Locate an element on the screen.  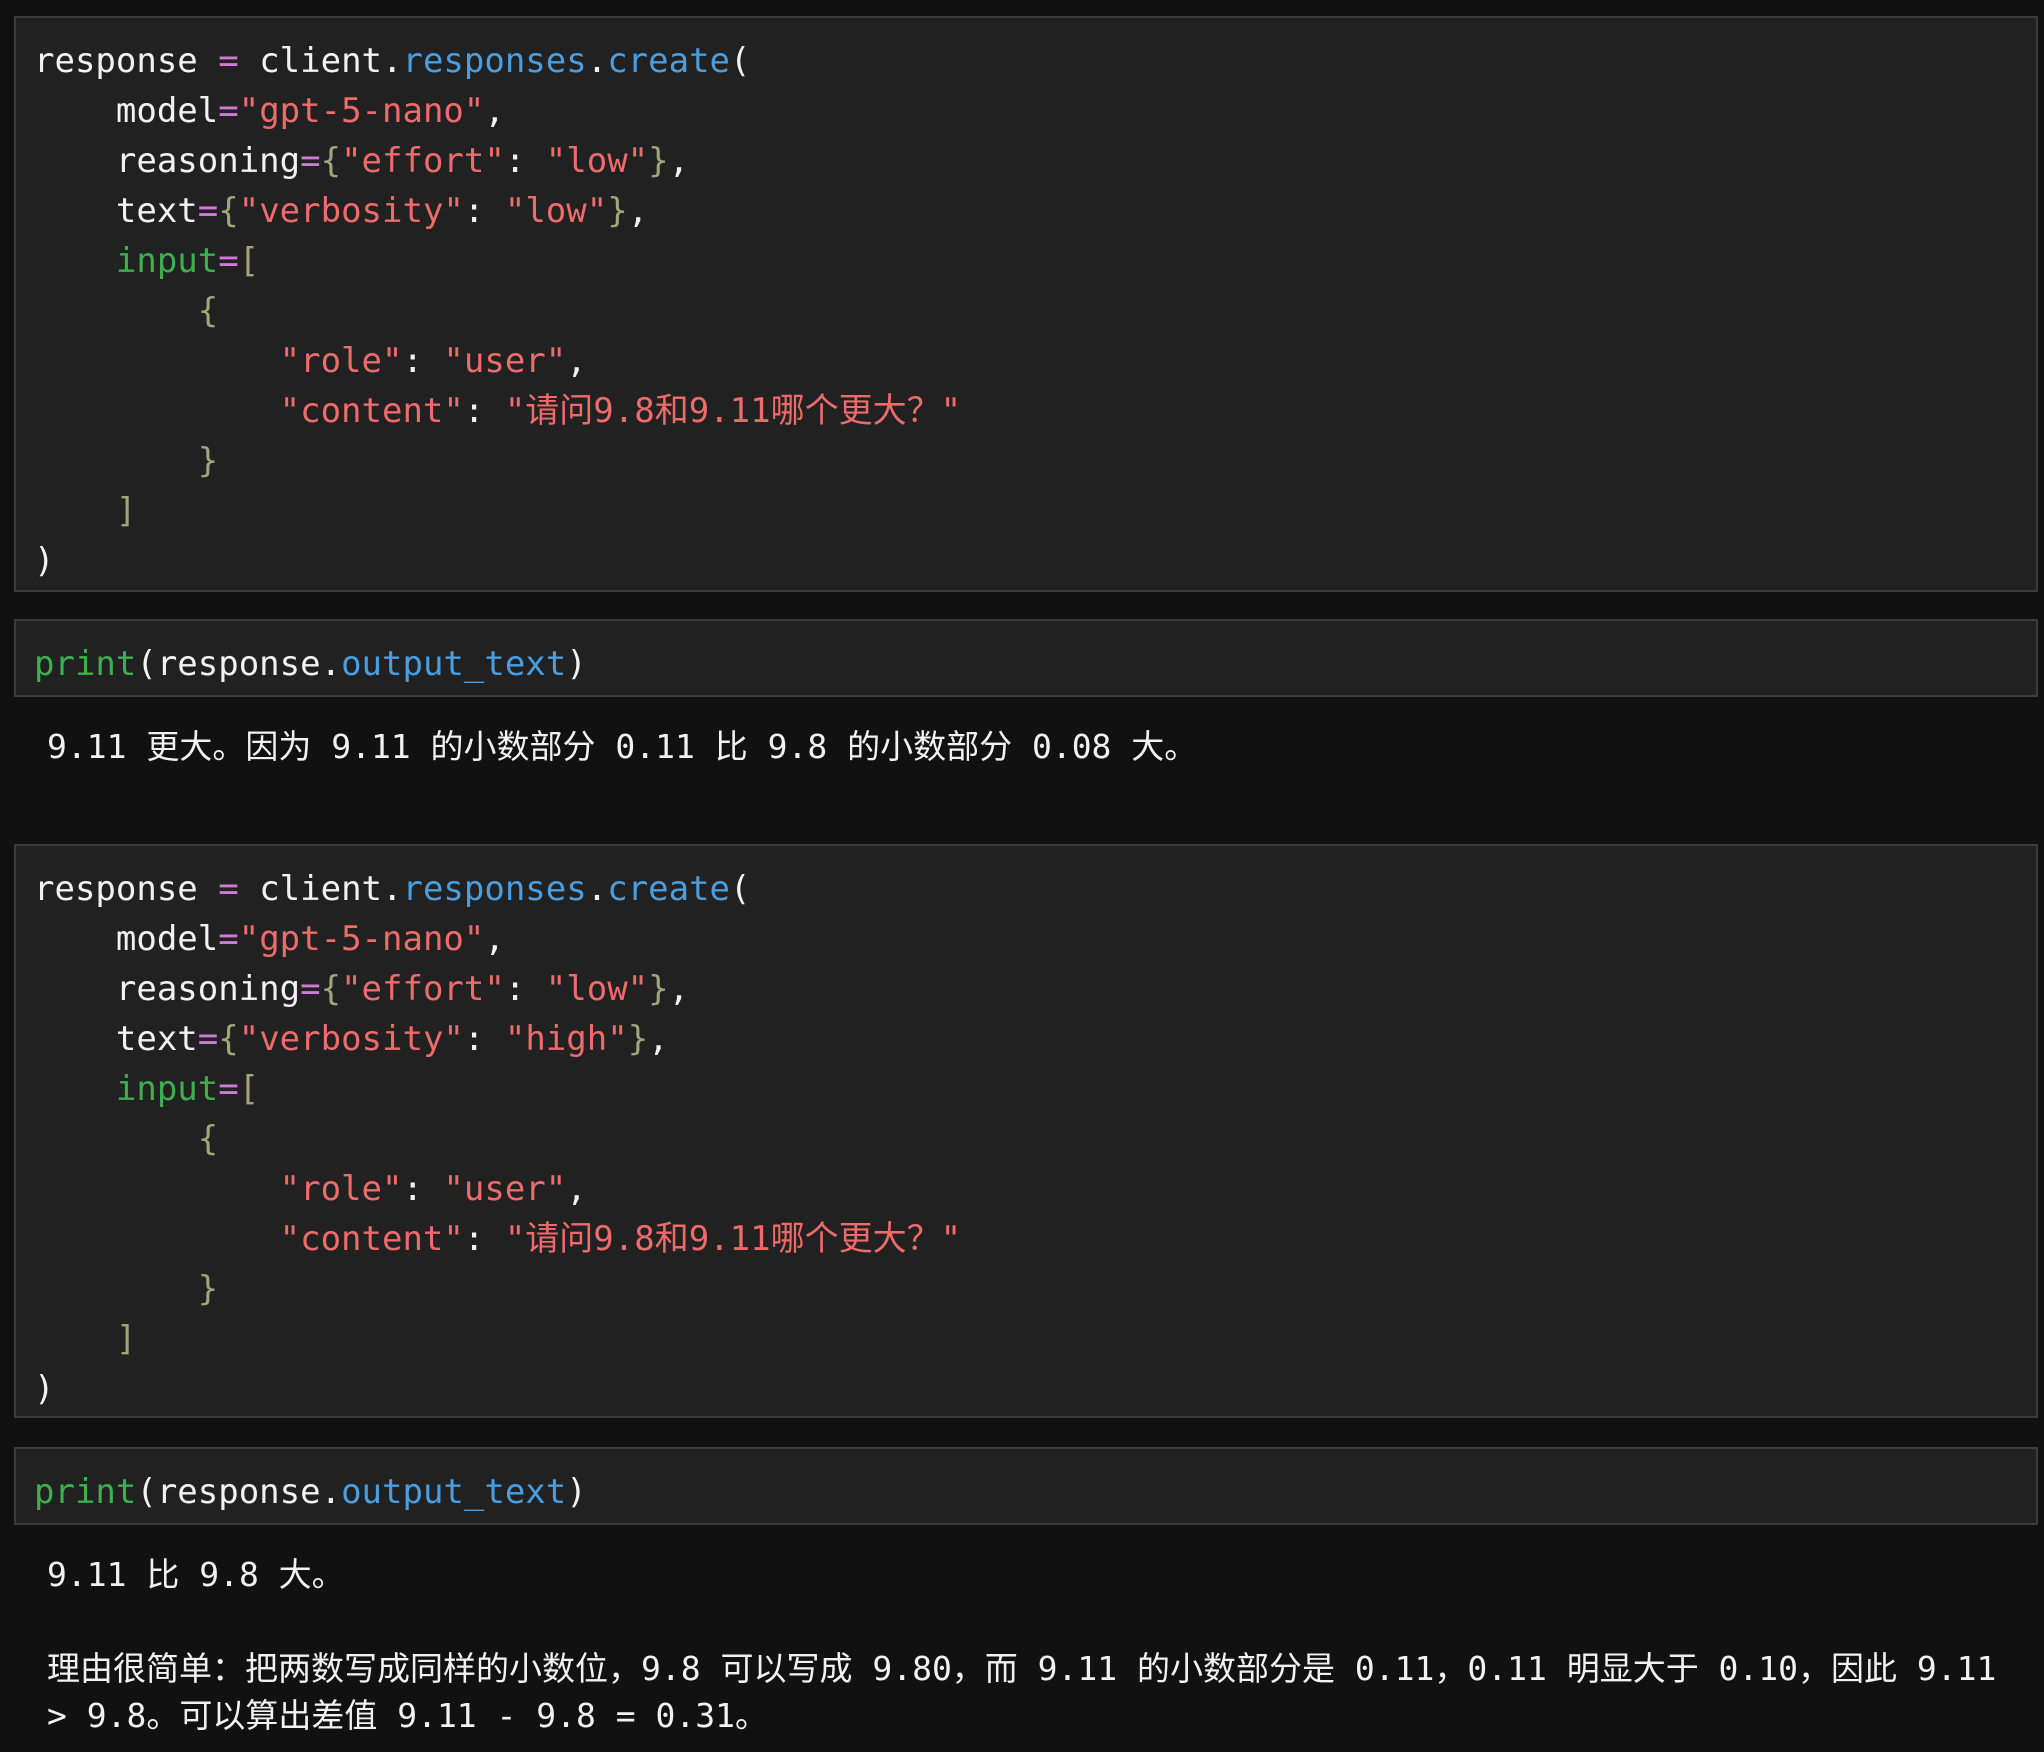
code-line: text={"verbosity": "high"}, is located at coordinates (1035, 1039).